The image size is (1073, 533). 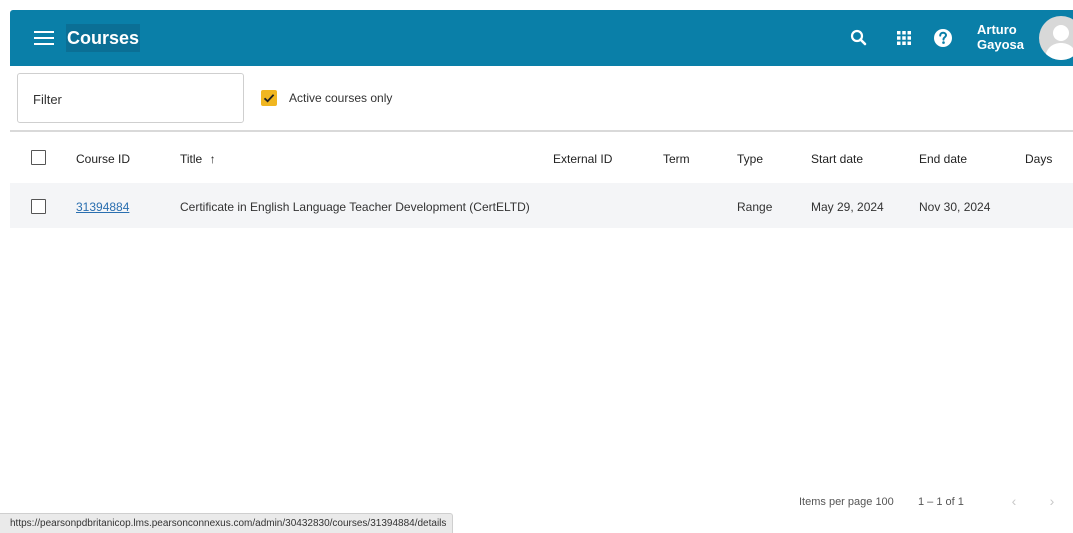 I want to click on hamburger-menu-icon, so click(x=44, y=38).